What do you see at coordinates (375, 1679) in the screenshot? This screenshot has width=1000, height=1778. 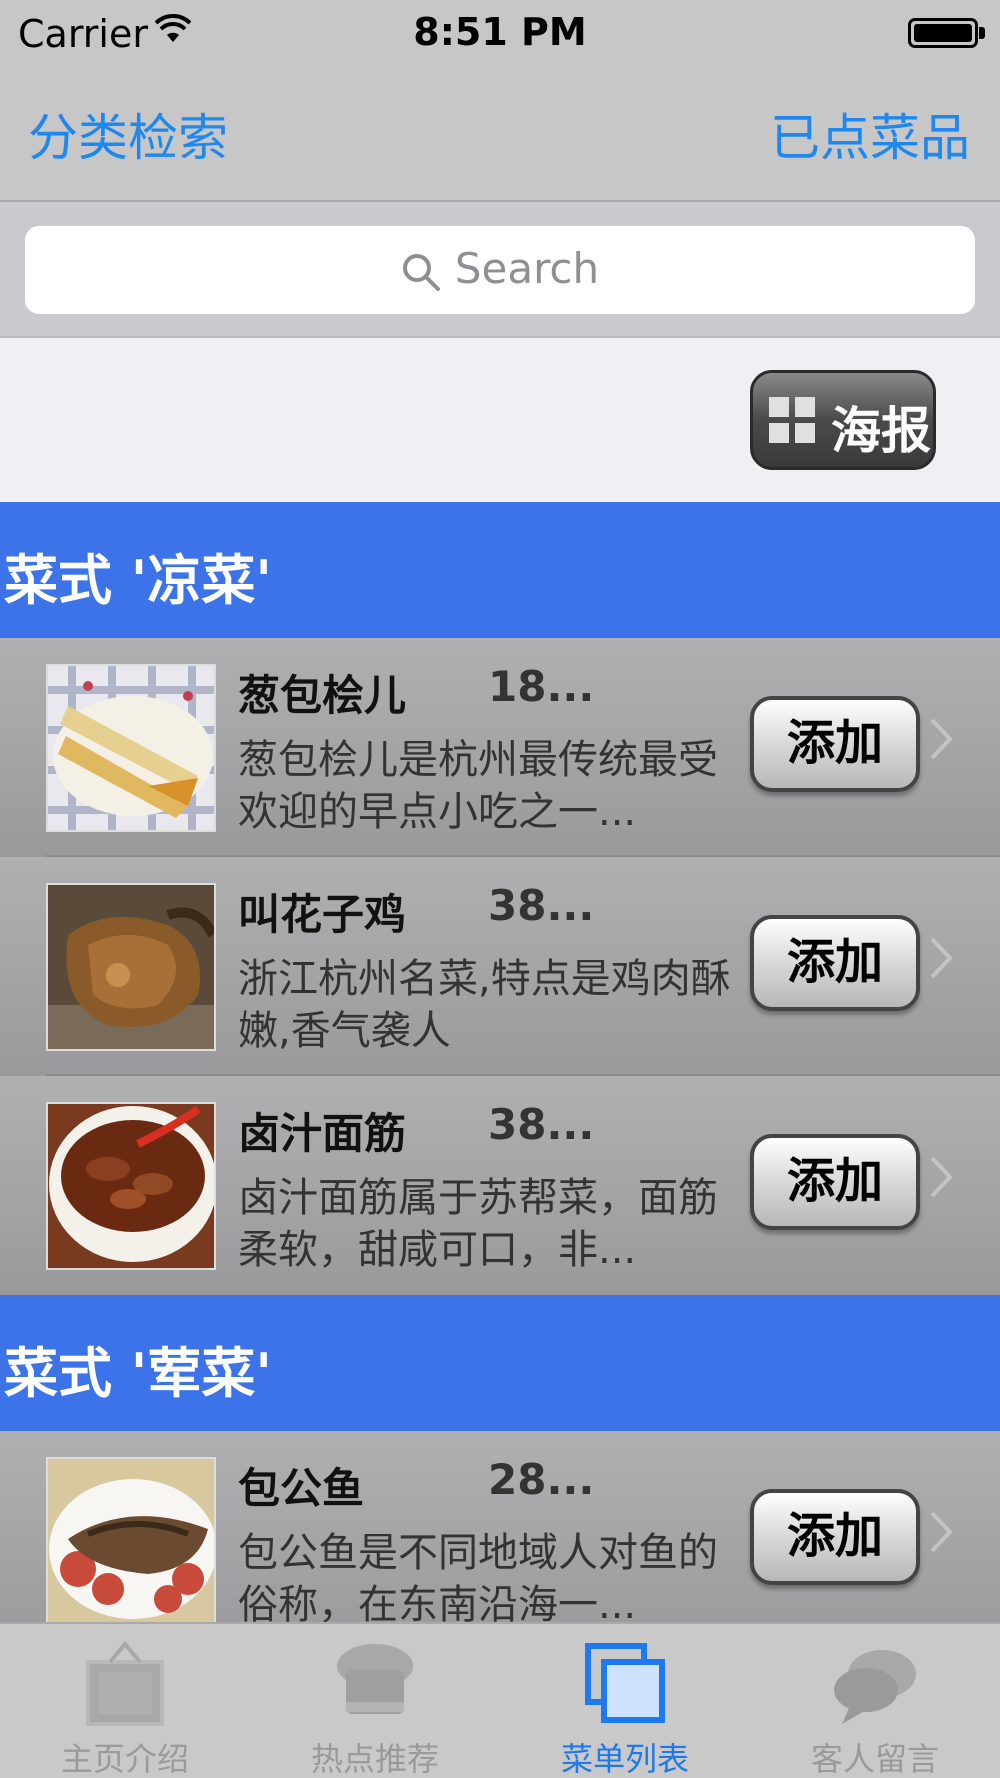 I see `chef-hat-icon` at bounding box center [375, 1679].